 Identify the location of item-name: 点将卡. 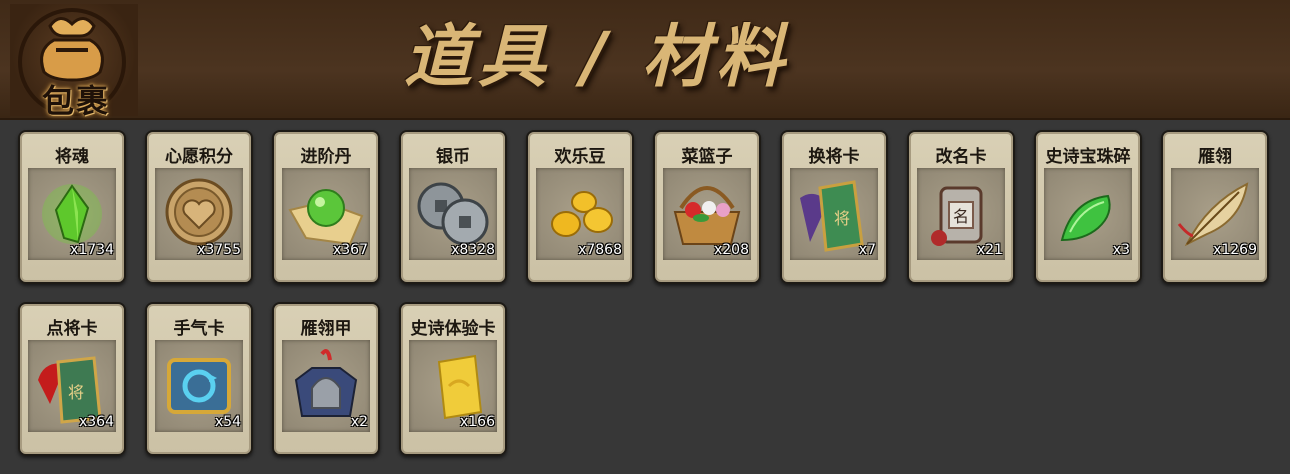
(72, 329).